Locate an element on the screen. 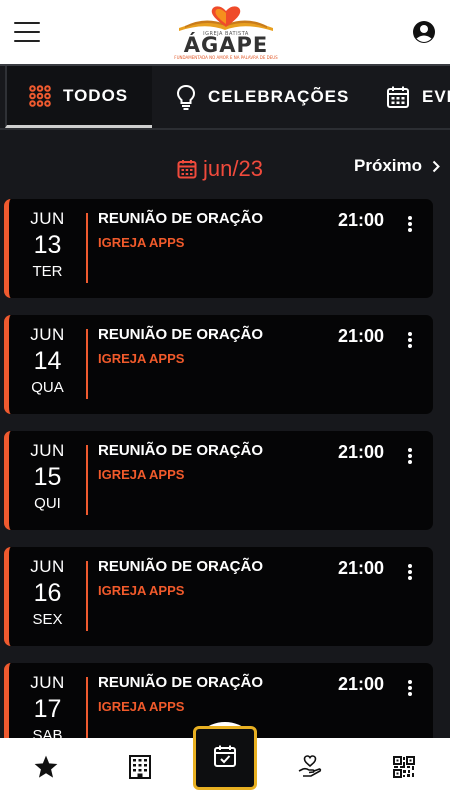 This screenshot has width=450, height=800. event-day: 13 is located at coordinates (47, 245).